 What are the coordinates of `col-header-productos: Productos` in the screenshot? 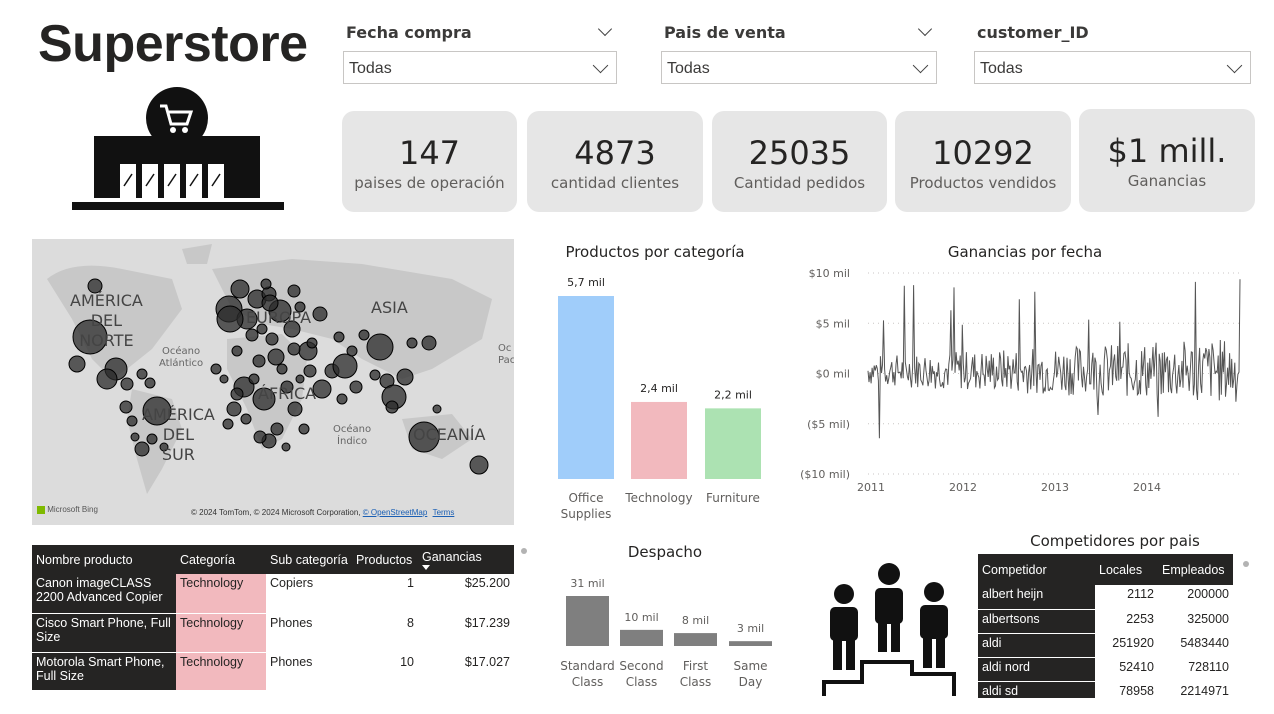 It's located at (385, 559).